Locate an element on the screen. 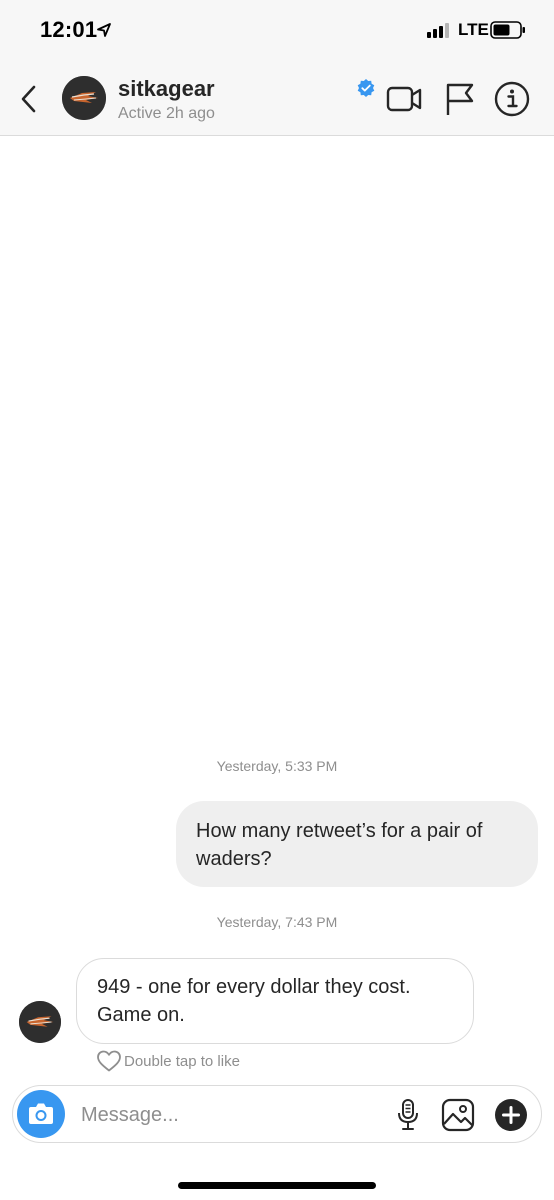 The image size is (554, 1200). like-hint-text: Double tap to like is located at coordinates (182, 1061).